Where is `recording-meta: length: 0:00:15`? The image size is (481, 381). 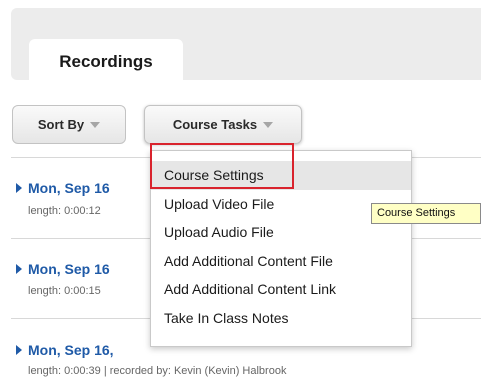 recording-meta: length: 0:00:15 is located at coordinates (64, 291).